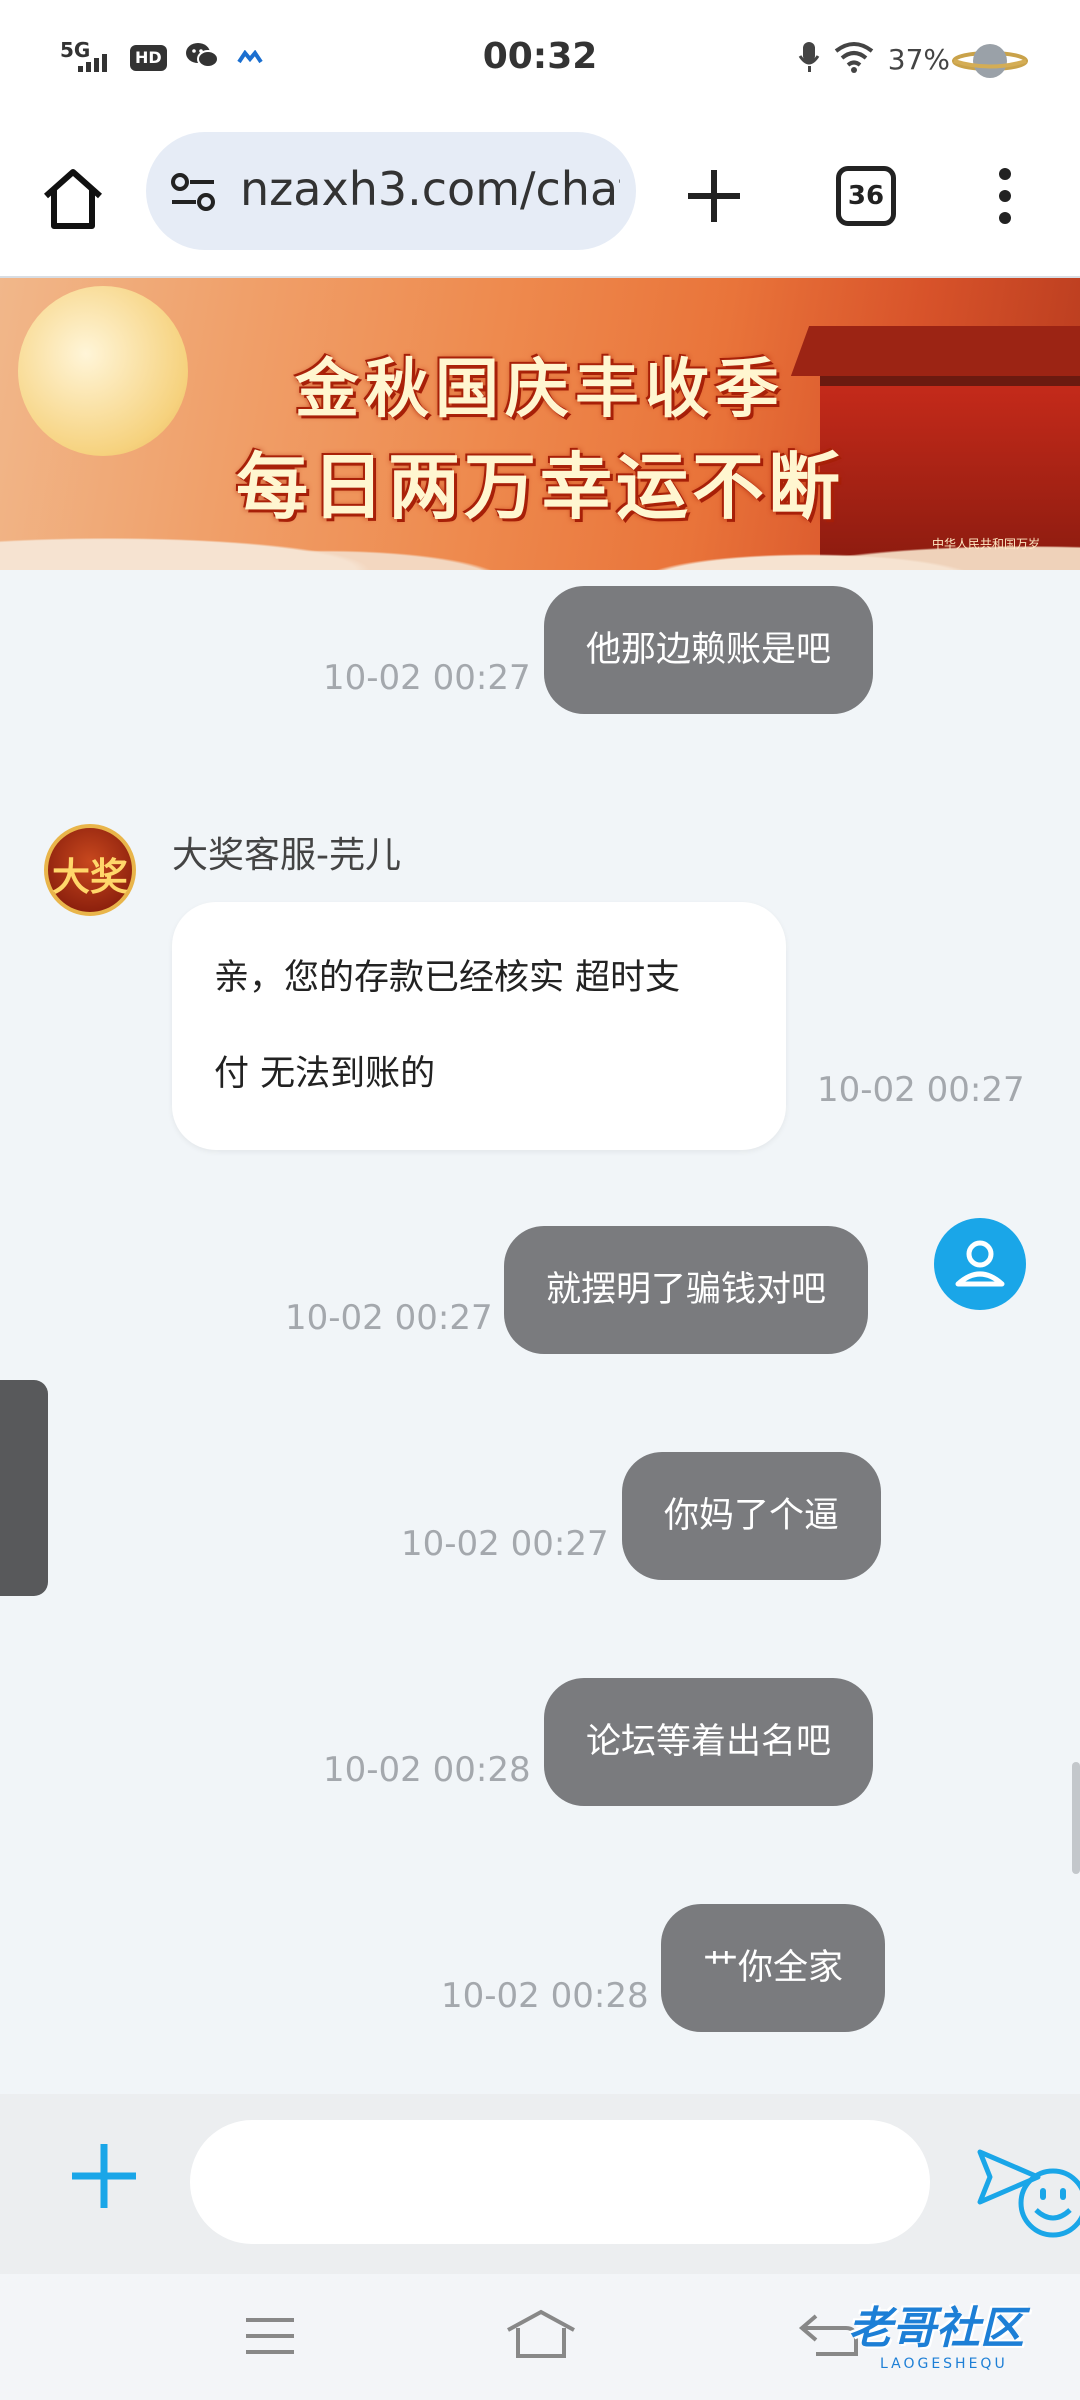  I want to click on outgoing-message-bubble: 你妈了个逼, so click(752, 1516).